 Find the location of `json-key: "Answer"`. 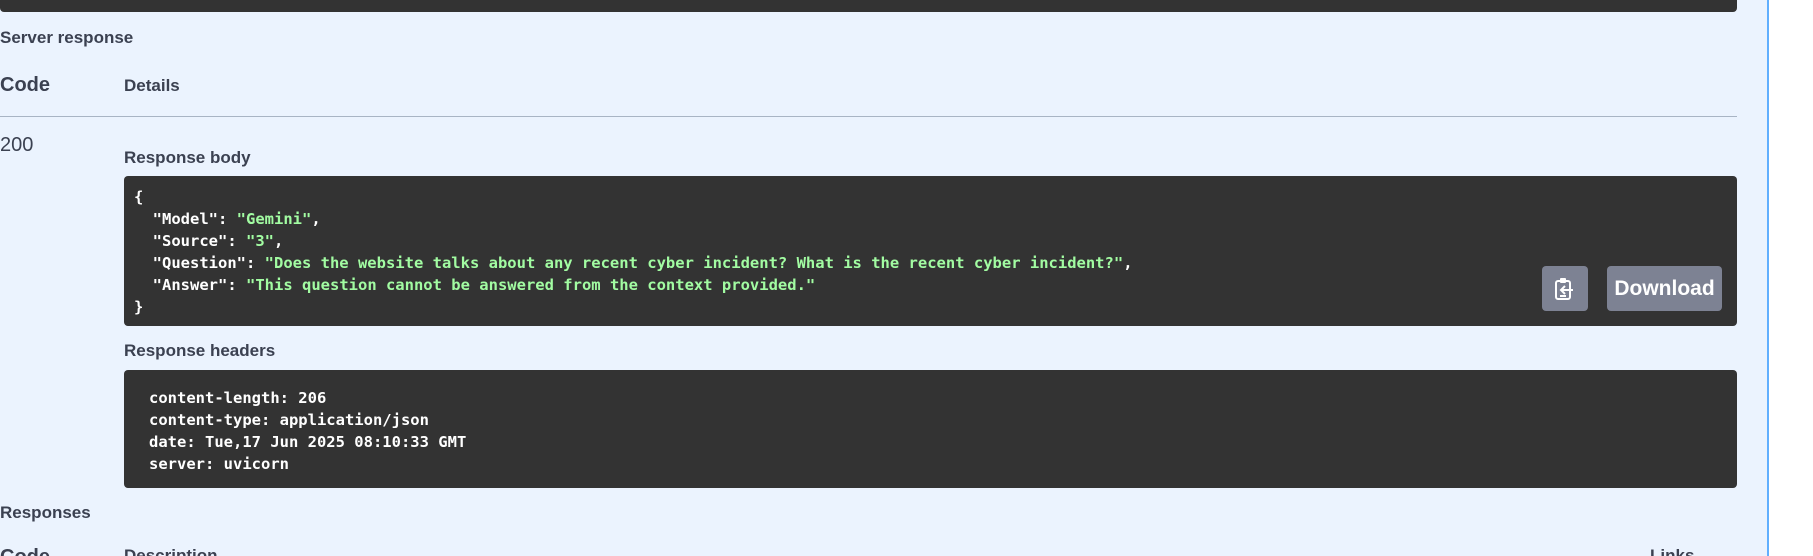

json-key: "Answer" is located at coordinates (181, 285).